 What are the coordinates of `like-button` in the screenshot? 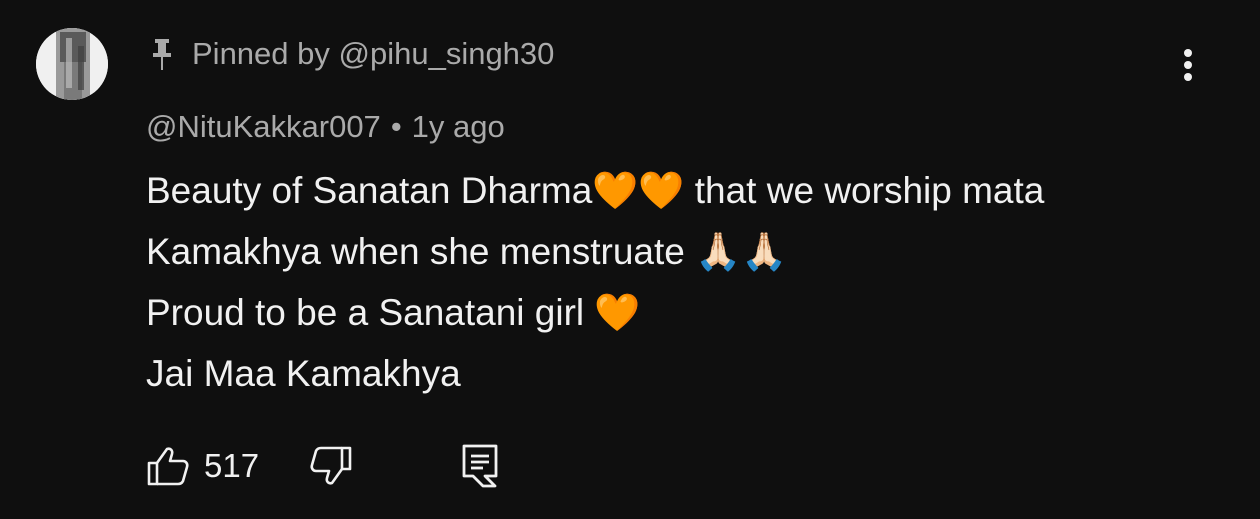 It's located at (168, 466).